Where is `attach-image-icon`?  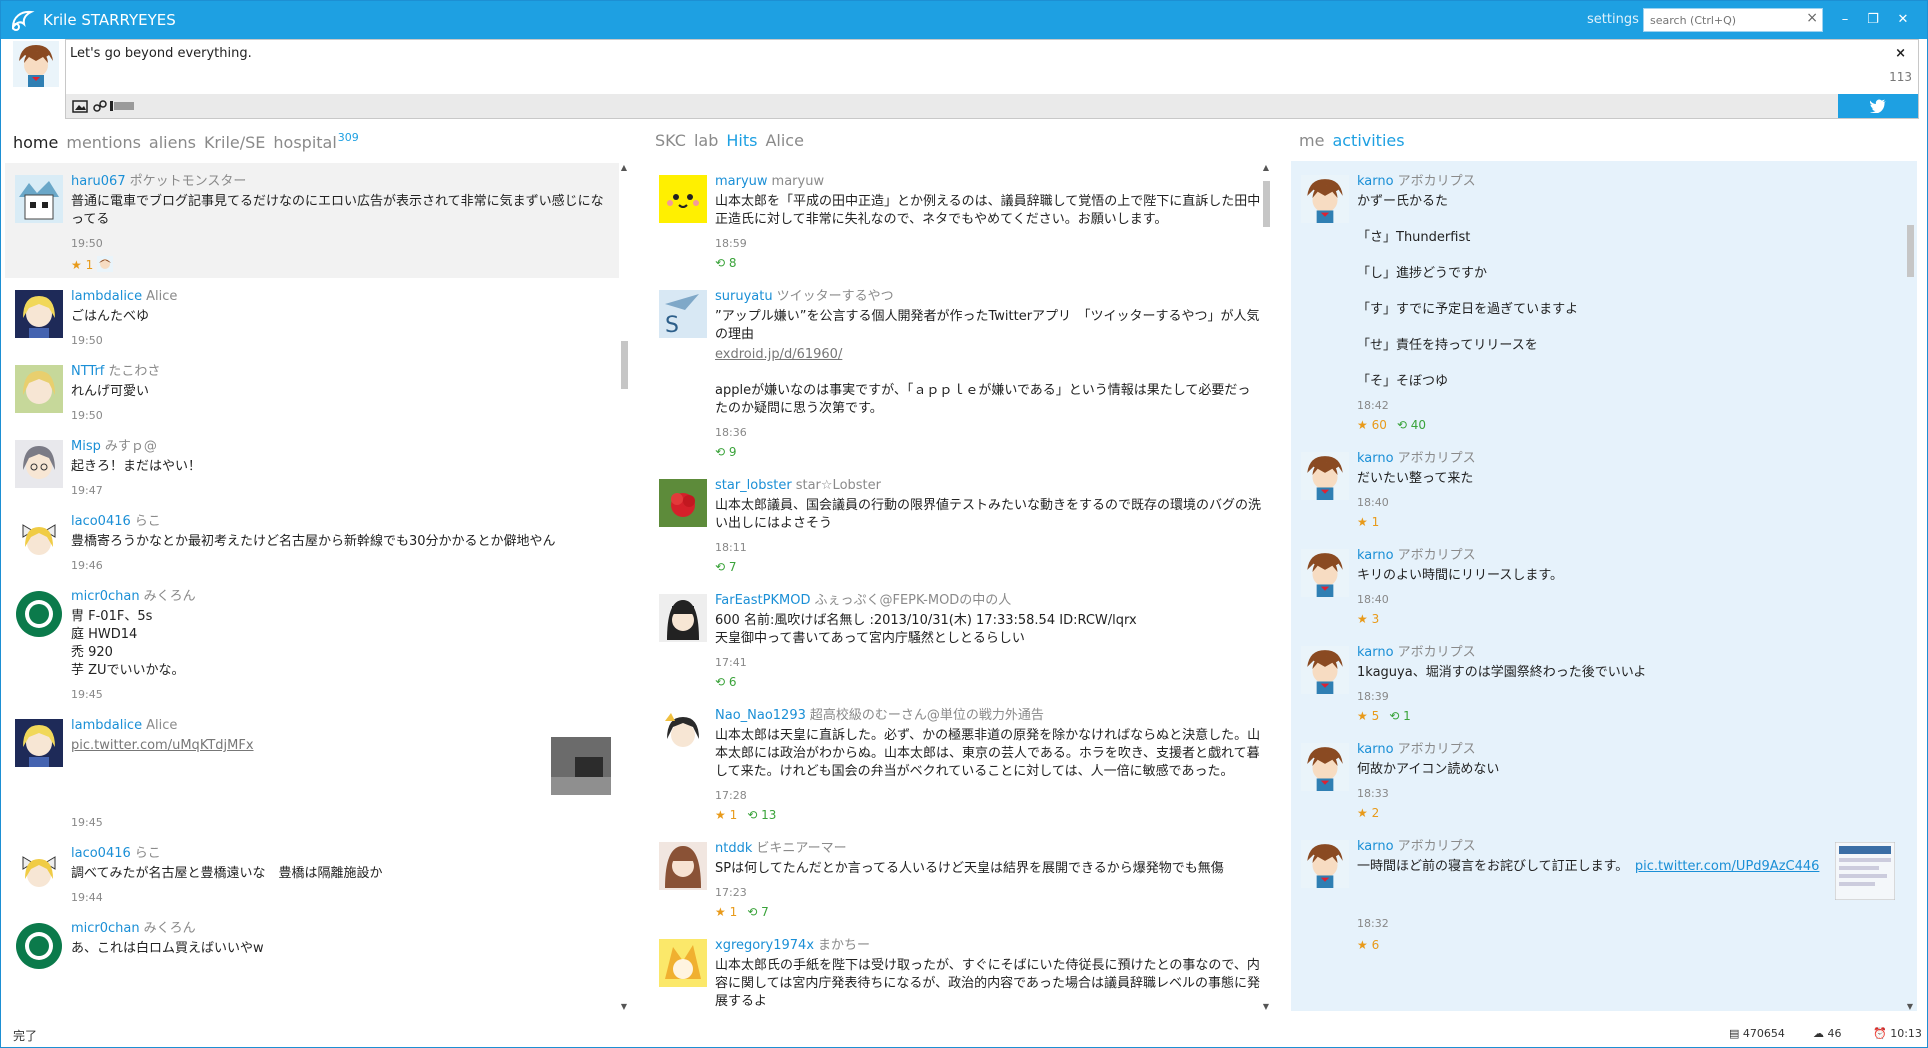
attach-image-icon is located at coordinates (80, 106).